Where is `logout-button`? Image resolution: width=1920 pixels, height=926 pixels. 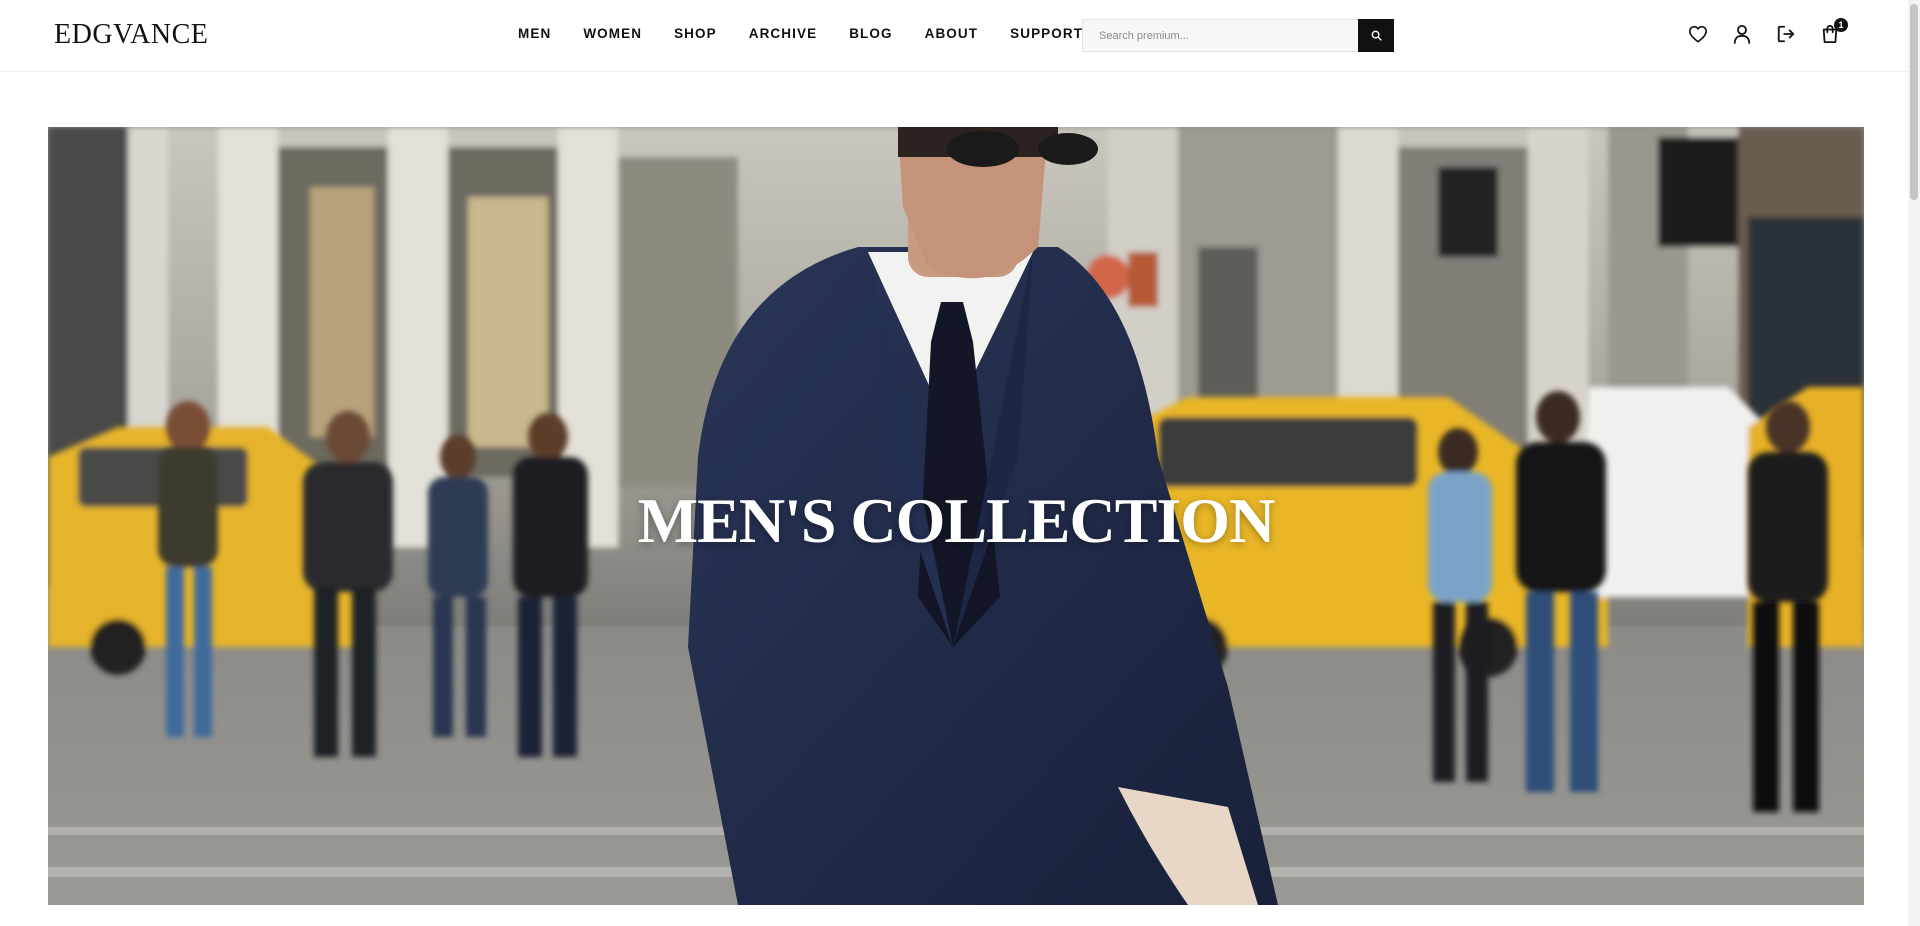 logout-button is located at coordinates (1786, 34).